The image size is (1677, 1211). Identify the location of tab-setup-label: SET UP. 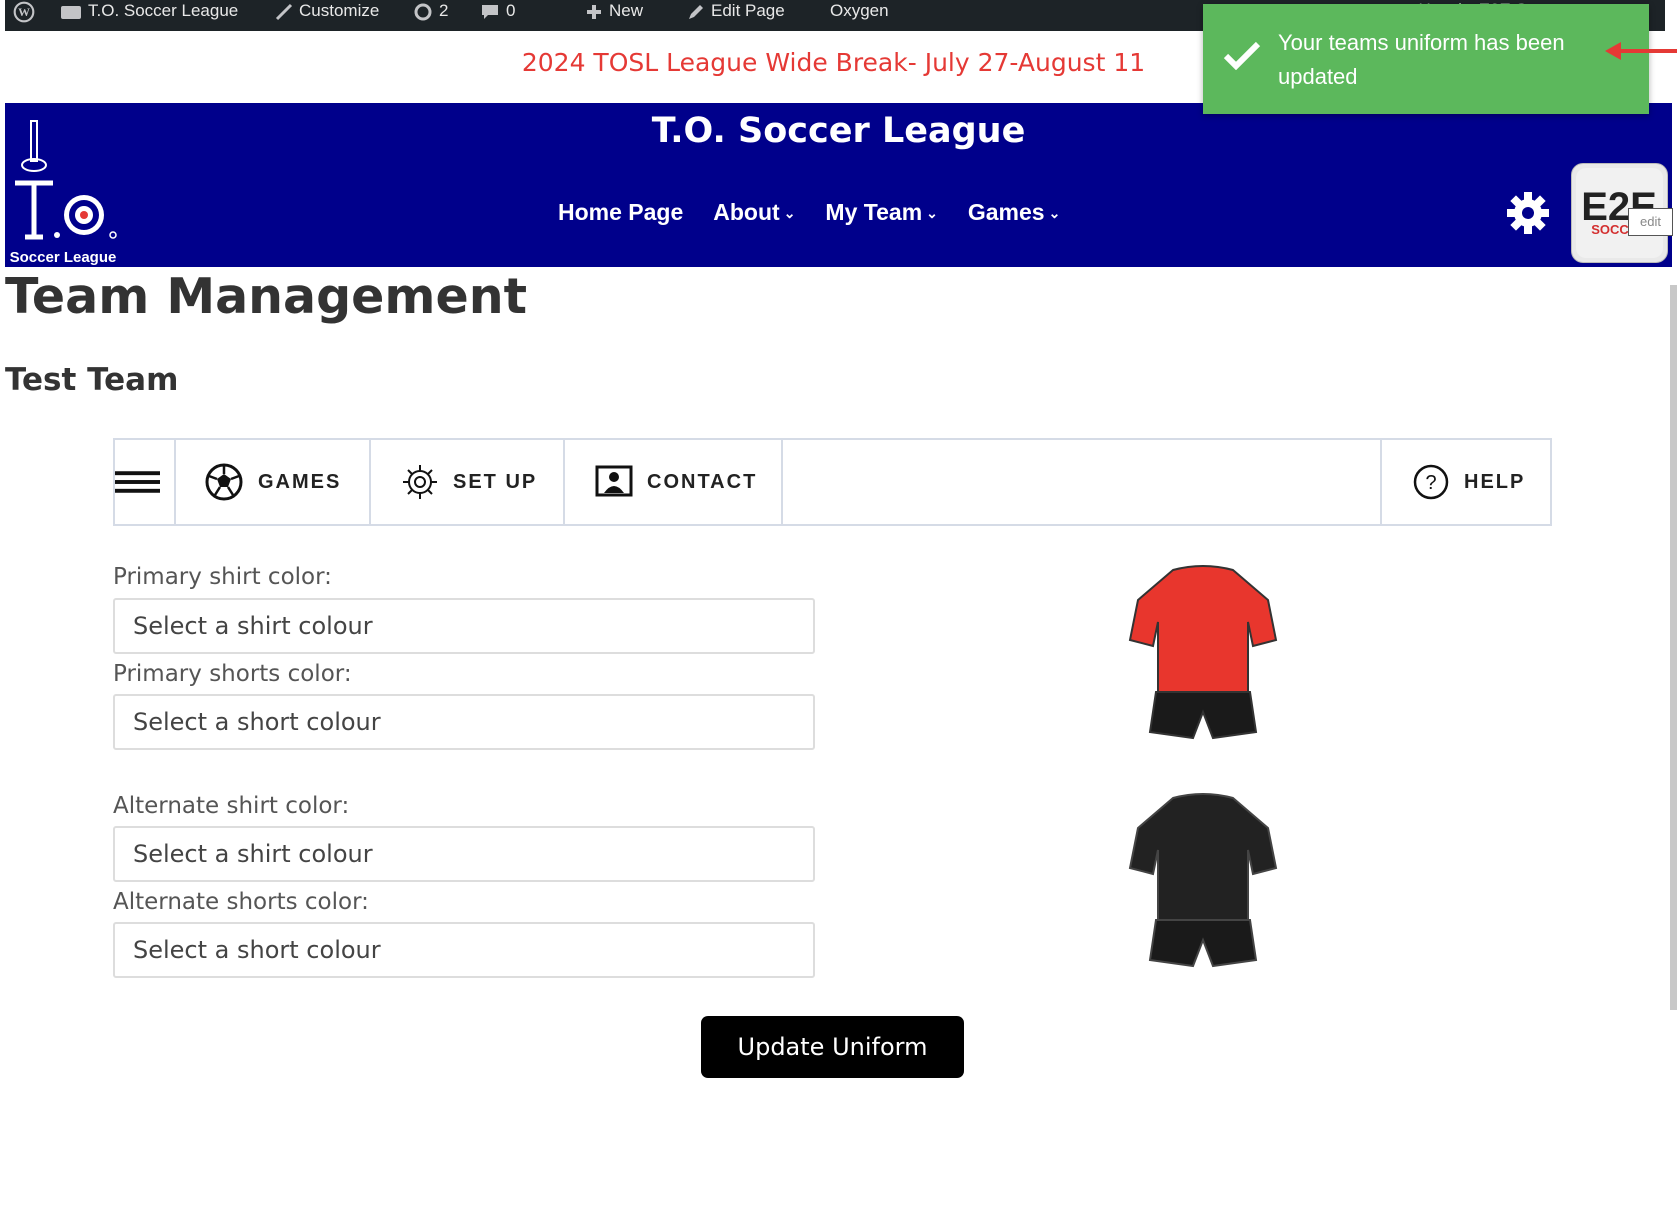
(495, 481).